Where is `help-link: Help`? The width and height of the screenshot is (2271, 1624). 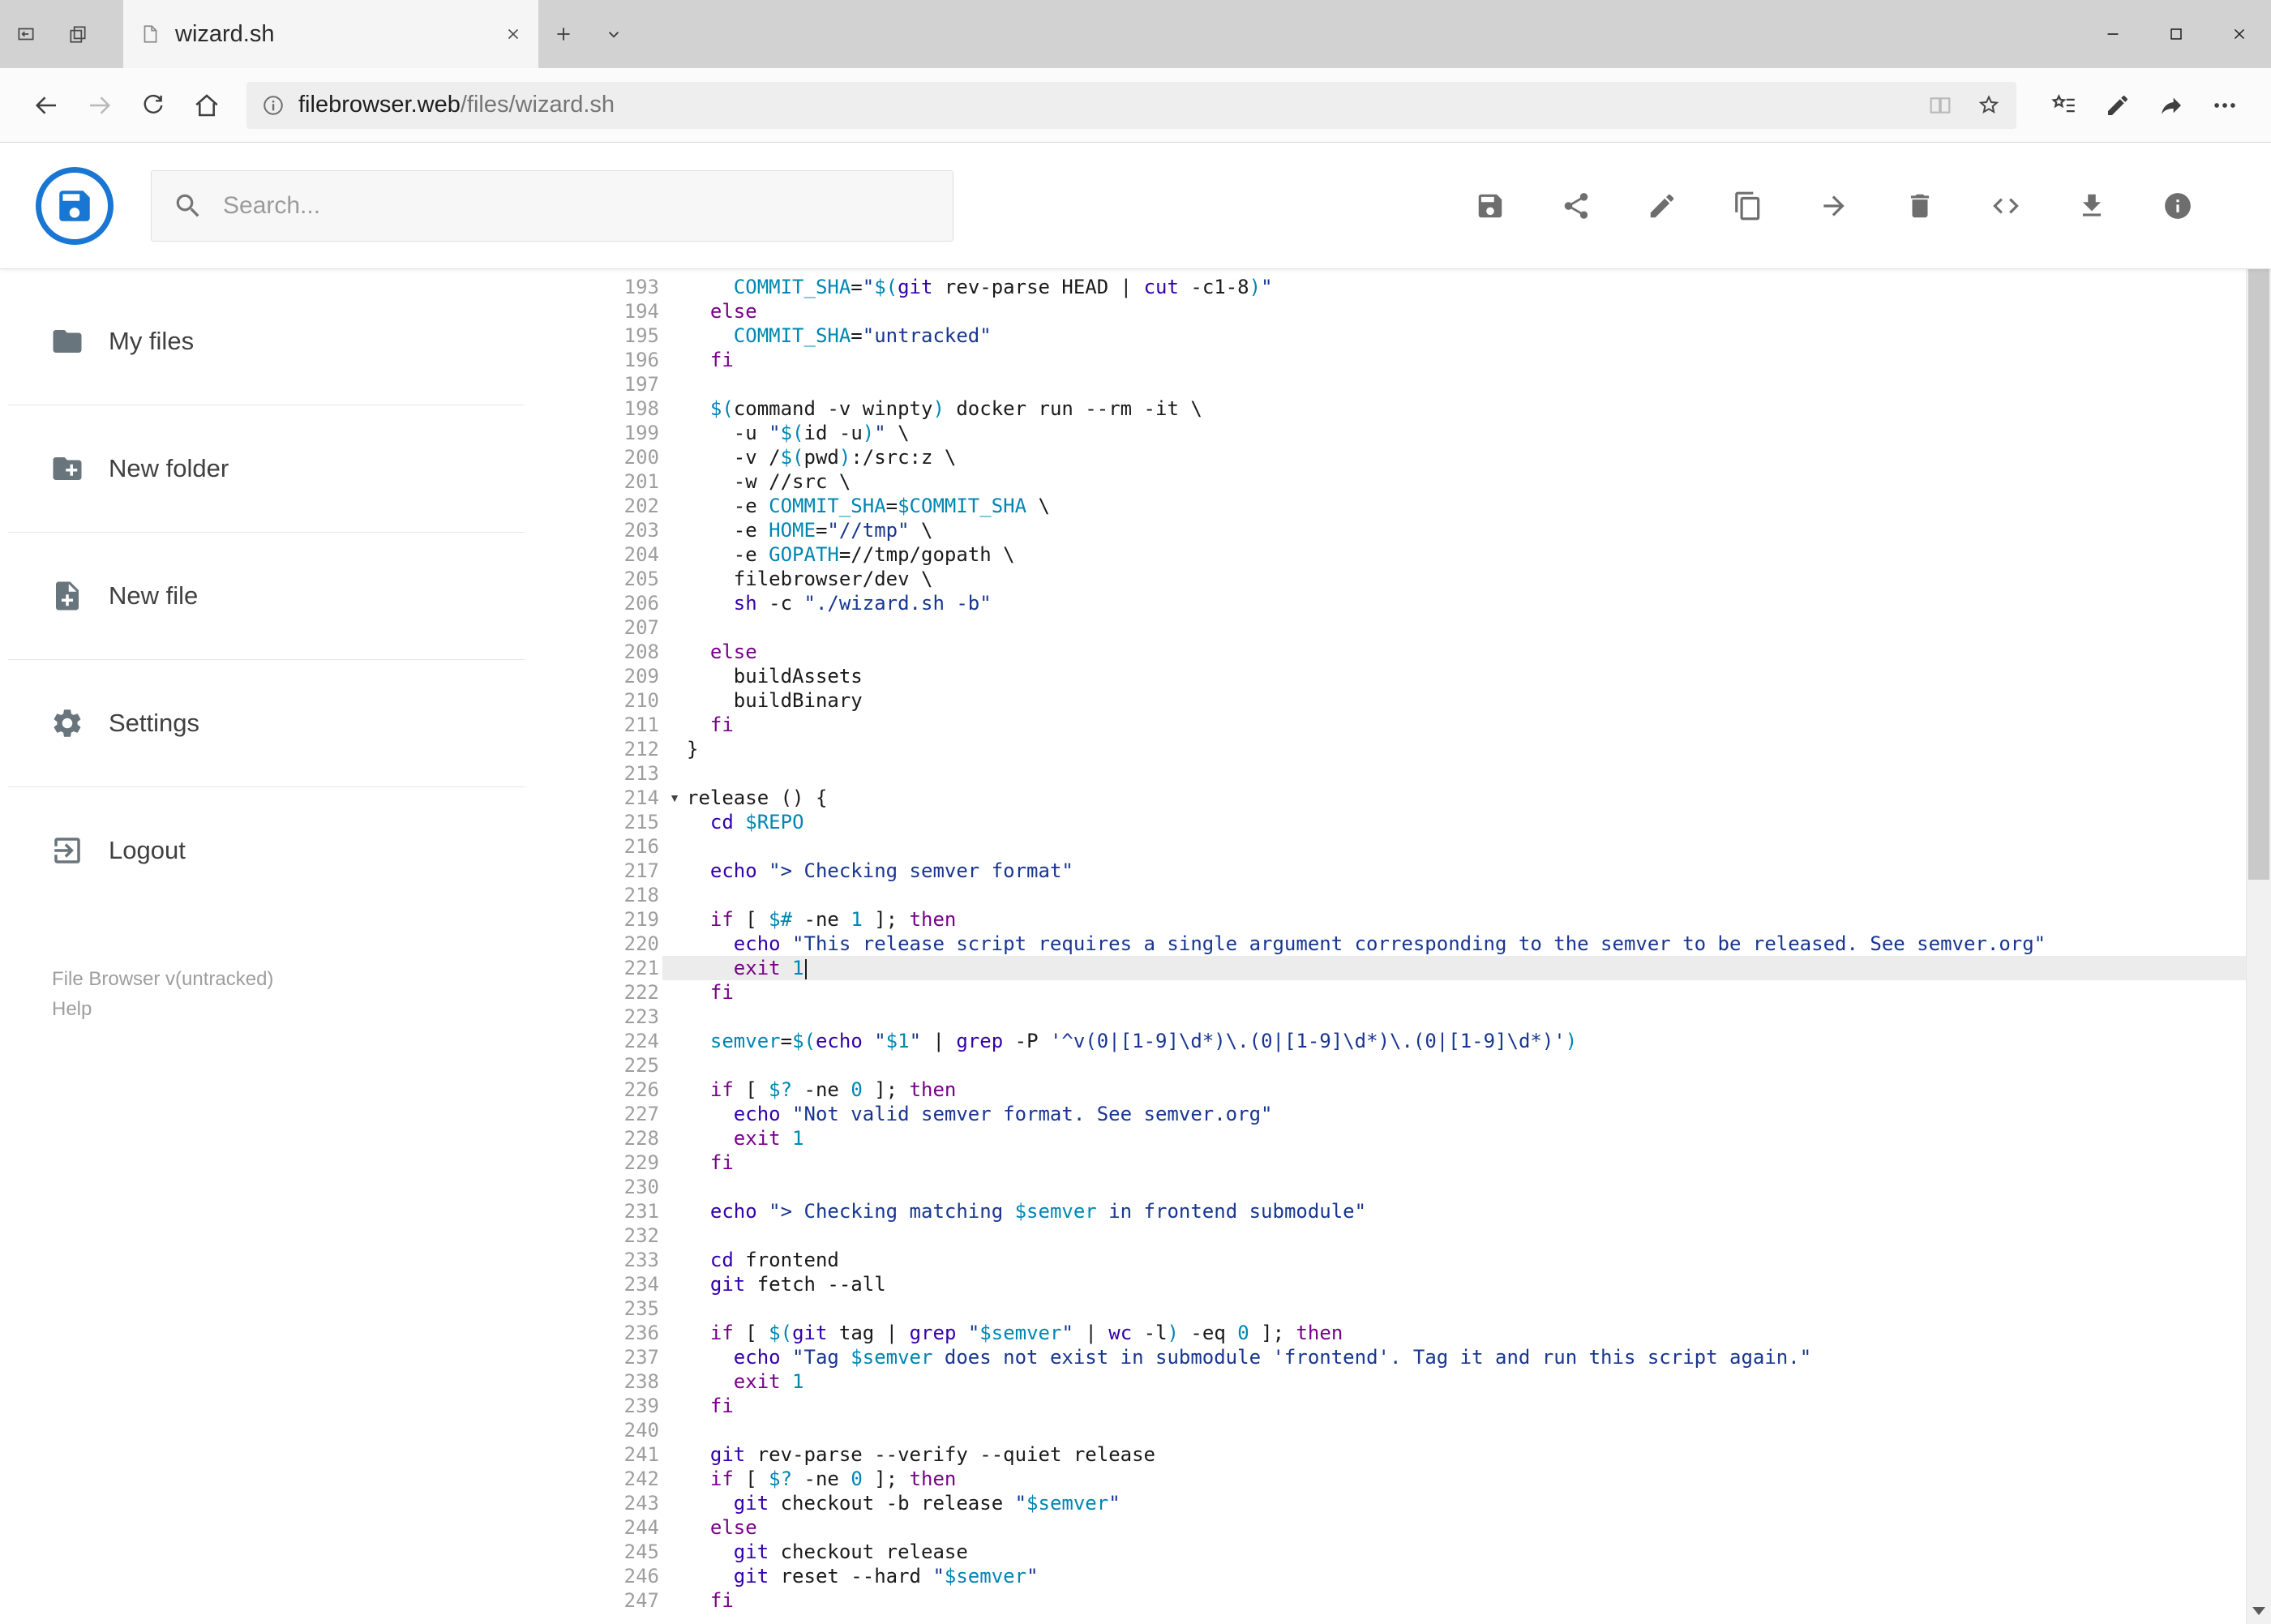
help-link: Help is located at coordinates (312, 1009).